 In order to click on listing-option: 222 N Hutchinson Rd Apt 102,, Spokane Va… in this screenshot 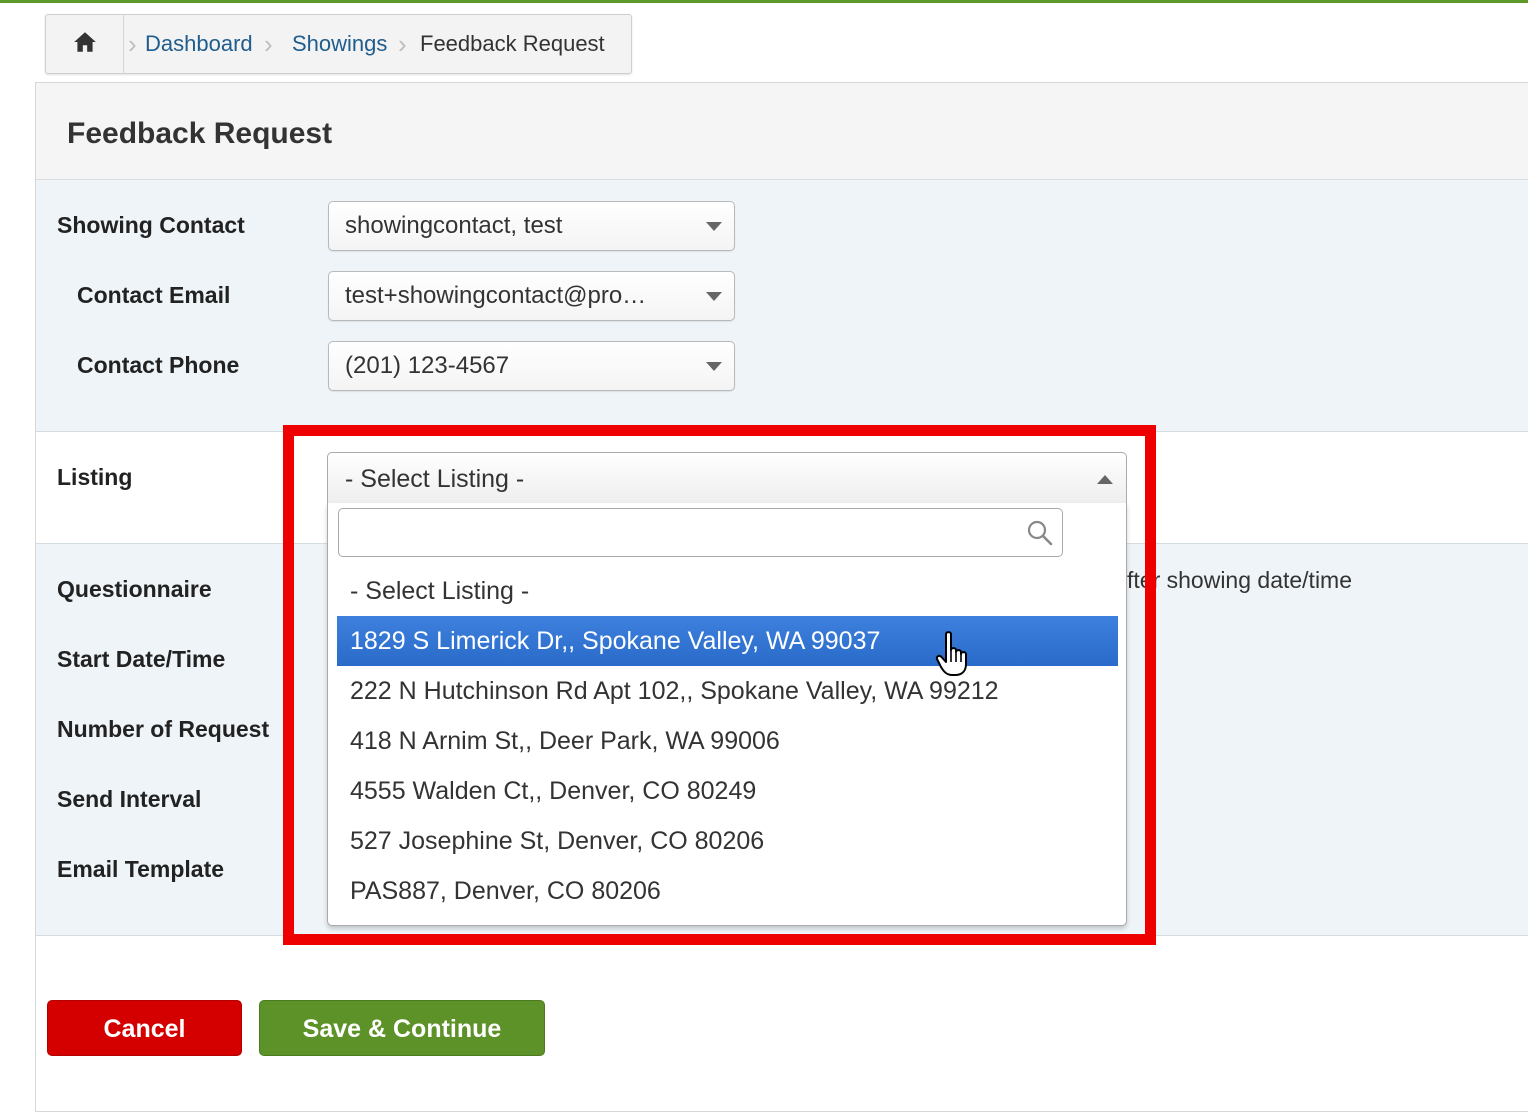, I will do `click(727, 691)`.